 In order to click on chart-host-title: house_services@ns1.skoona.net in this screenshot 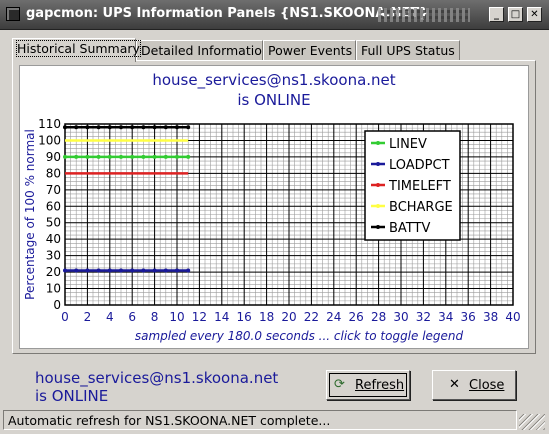, I will do `click(274, 80)`.